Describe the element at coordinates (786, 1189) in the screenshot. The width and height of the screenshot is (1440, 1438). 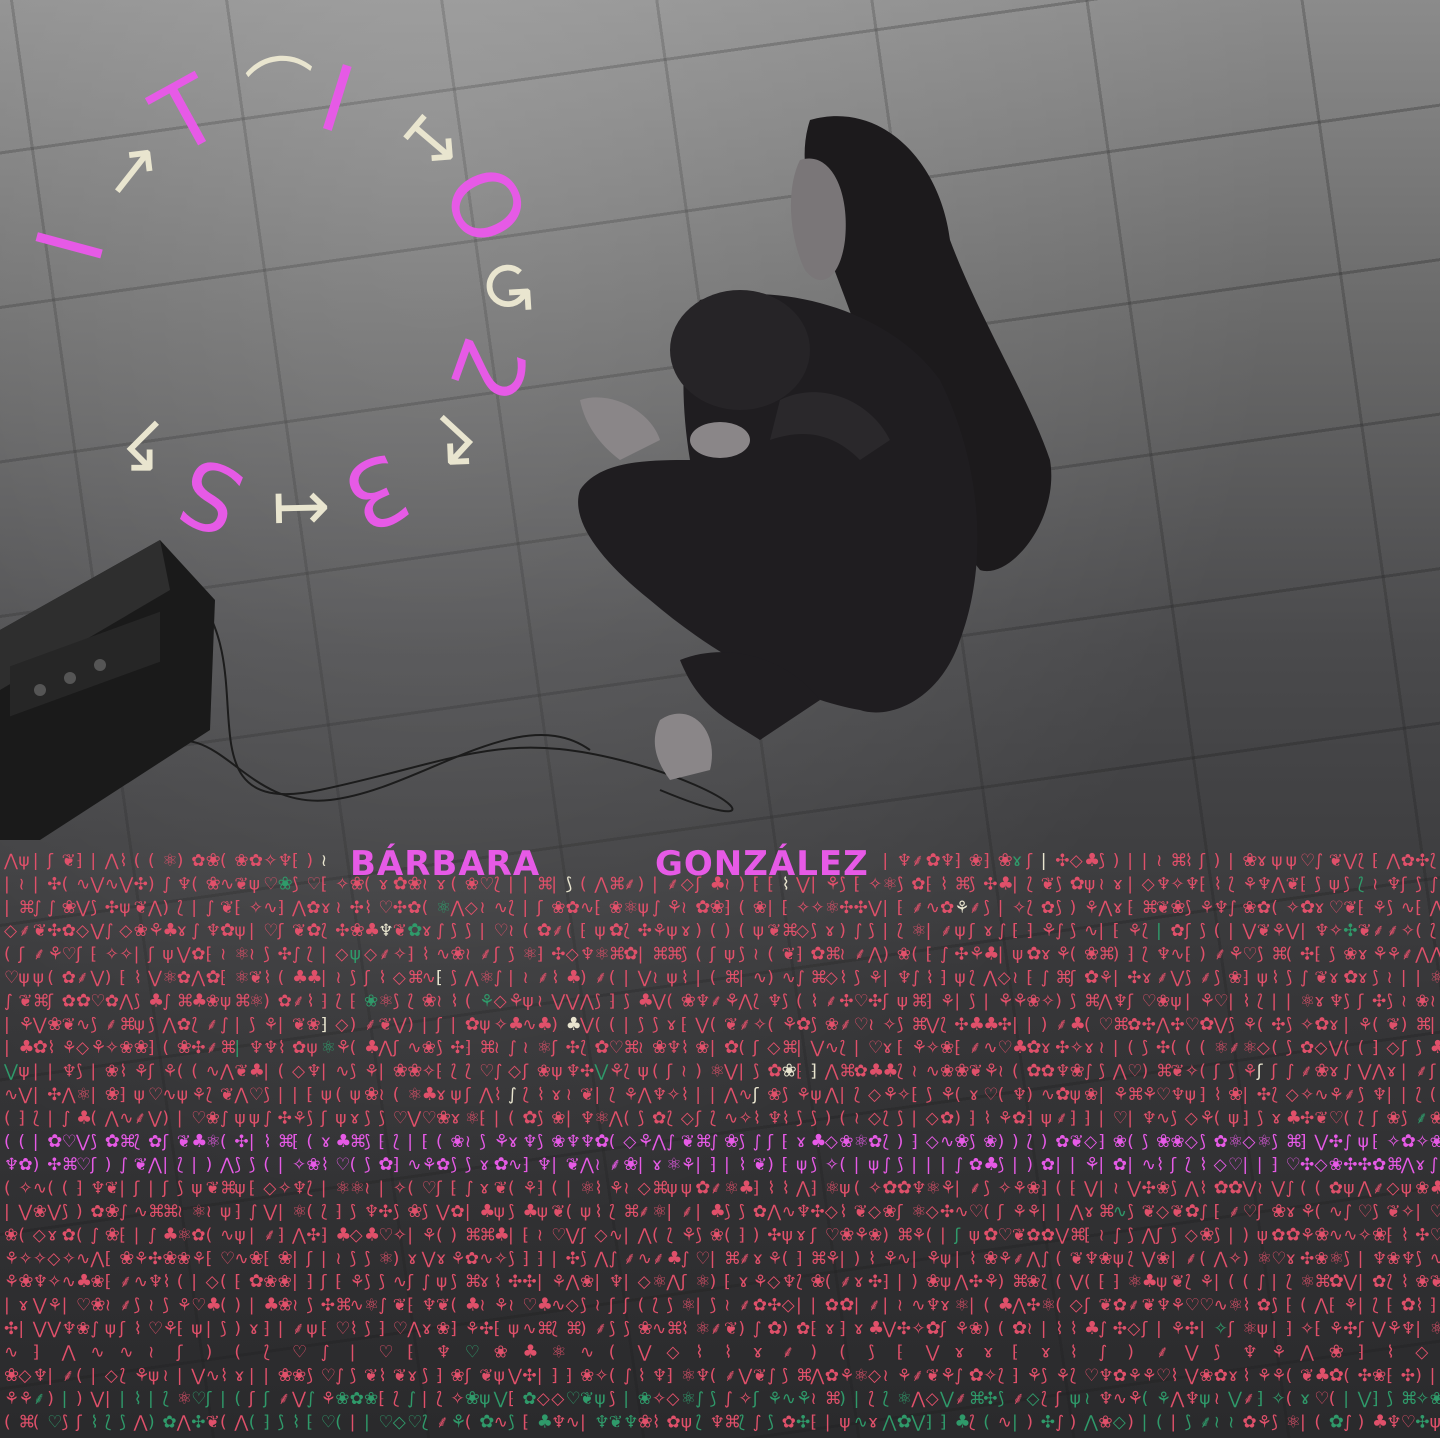
I see `pattern-glyph: ⌇` at that location.